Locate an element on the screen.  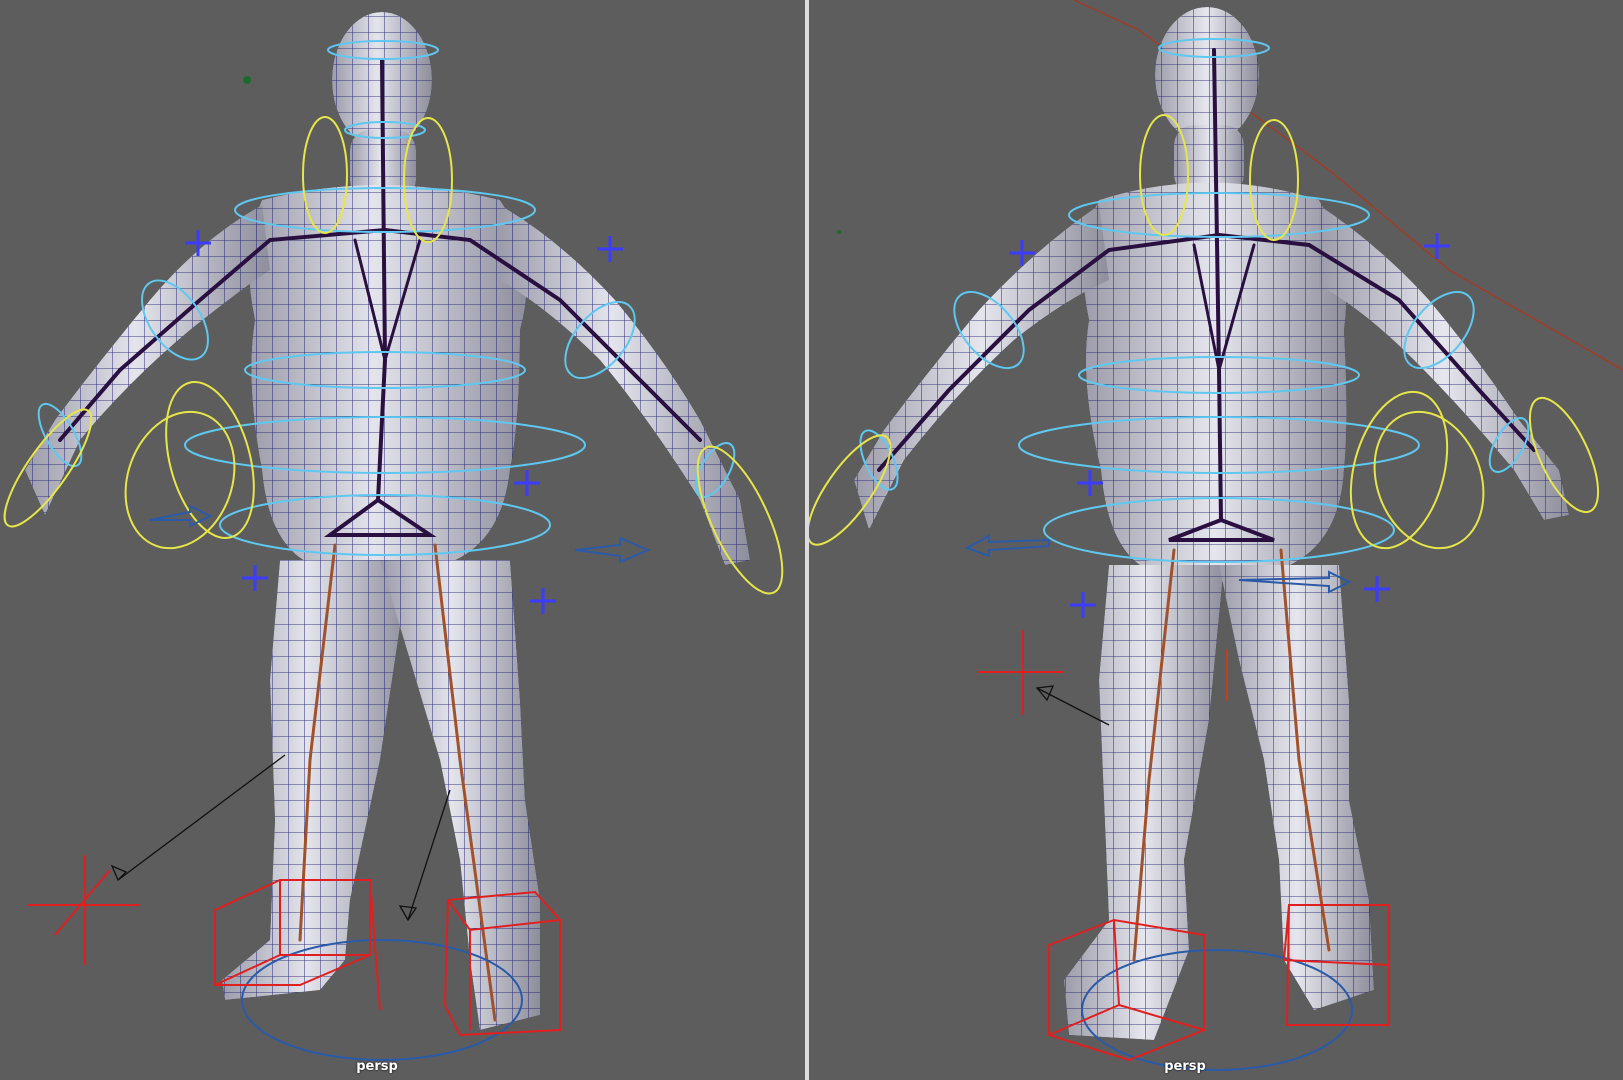
camera-label-back: persp is located at coordinates (1185, 1066).